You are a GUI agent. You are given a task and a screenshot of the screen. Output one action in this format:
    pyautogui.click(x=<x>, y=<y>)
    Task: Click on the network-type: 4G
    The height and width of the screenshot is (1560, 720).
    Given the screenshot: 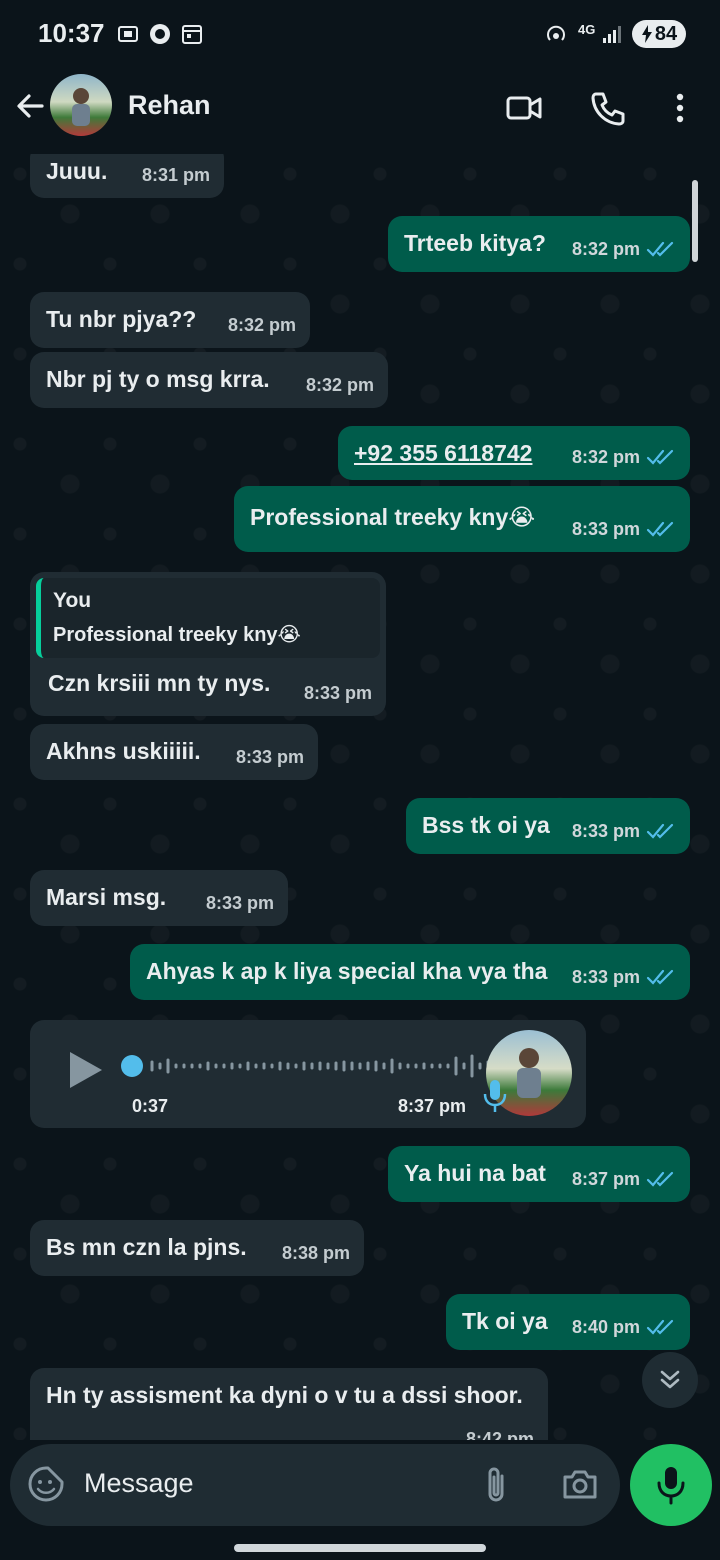 What is the action you would take?
    pyautogui.click(x=587, y=29)
    